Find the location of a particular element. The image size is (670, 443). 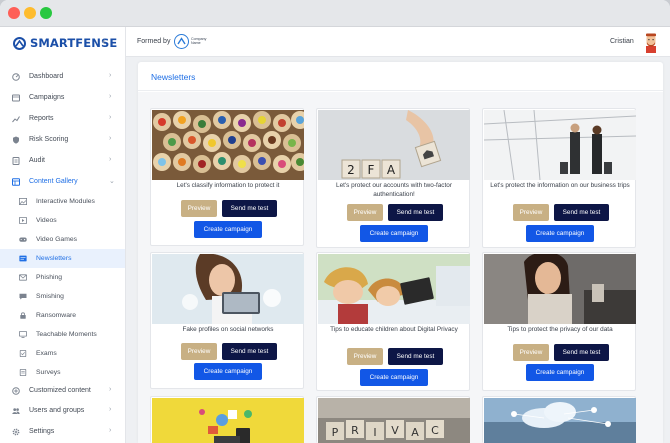

sidebar-subitem-surveys: Surveys is located at coordinates (62, 372).